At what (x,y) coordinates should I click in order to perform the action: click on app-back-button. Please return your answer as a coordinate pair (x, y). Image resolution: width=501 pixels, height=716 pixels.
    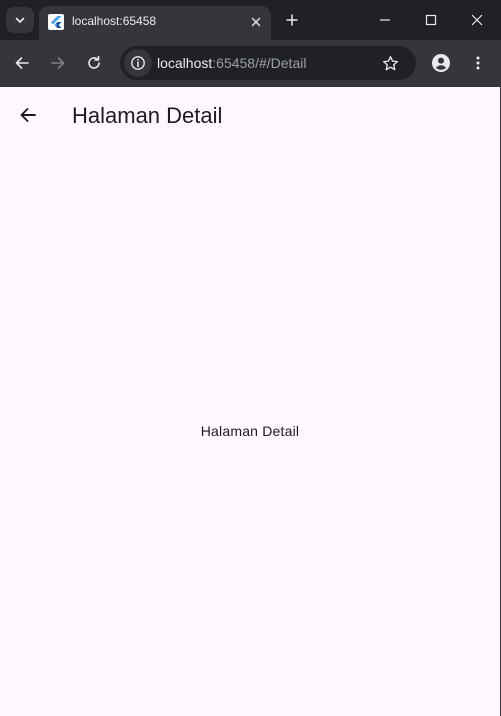
    Looking at the image, I should click on (28, 115).